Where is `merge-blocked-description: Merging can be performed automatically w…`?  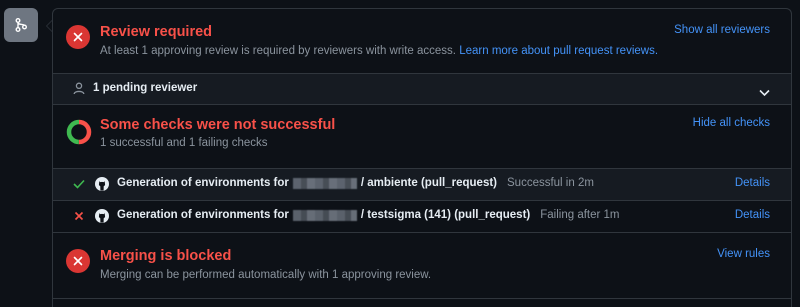
merge-blocked-description: Merging can be performed automatically w… is located at coordinates (266, 275).